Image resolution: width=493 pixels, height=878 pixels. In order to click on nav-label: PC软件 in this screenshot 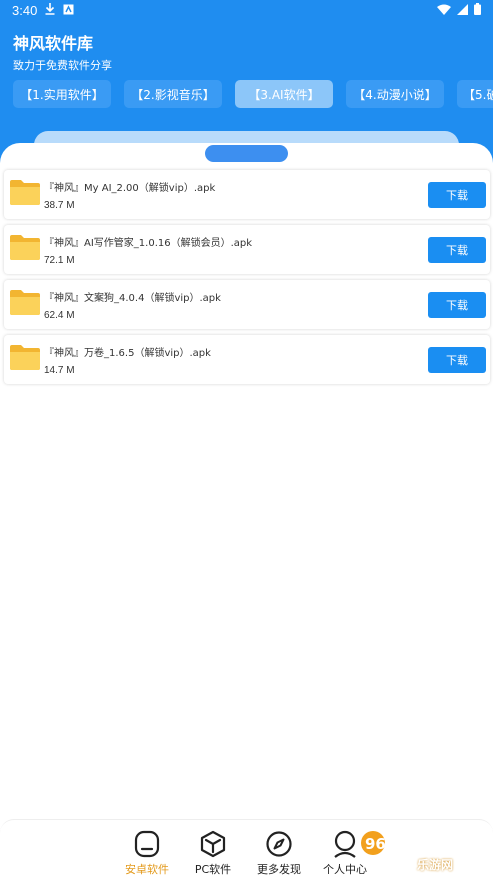, I will do `click(213, 869)`.